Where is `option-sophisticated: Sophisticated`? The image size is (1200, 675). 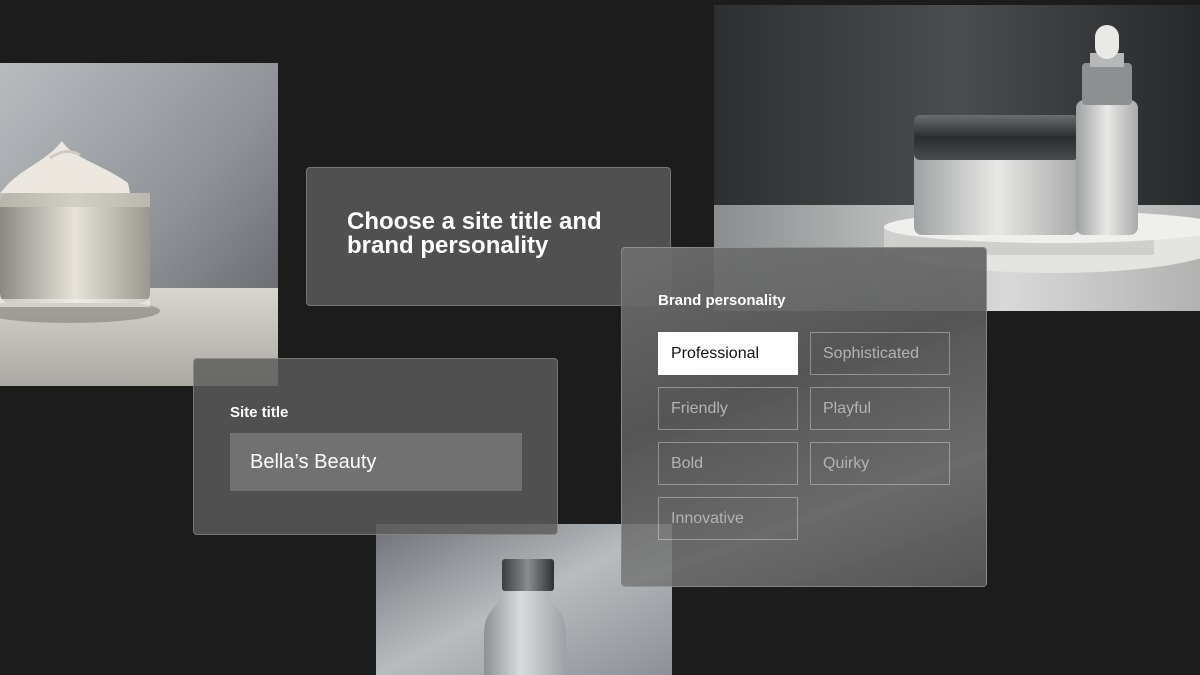 option-sophisticated: Sophisticated is located at coordinates (880, 353).